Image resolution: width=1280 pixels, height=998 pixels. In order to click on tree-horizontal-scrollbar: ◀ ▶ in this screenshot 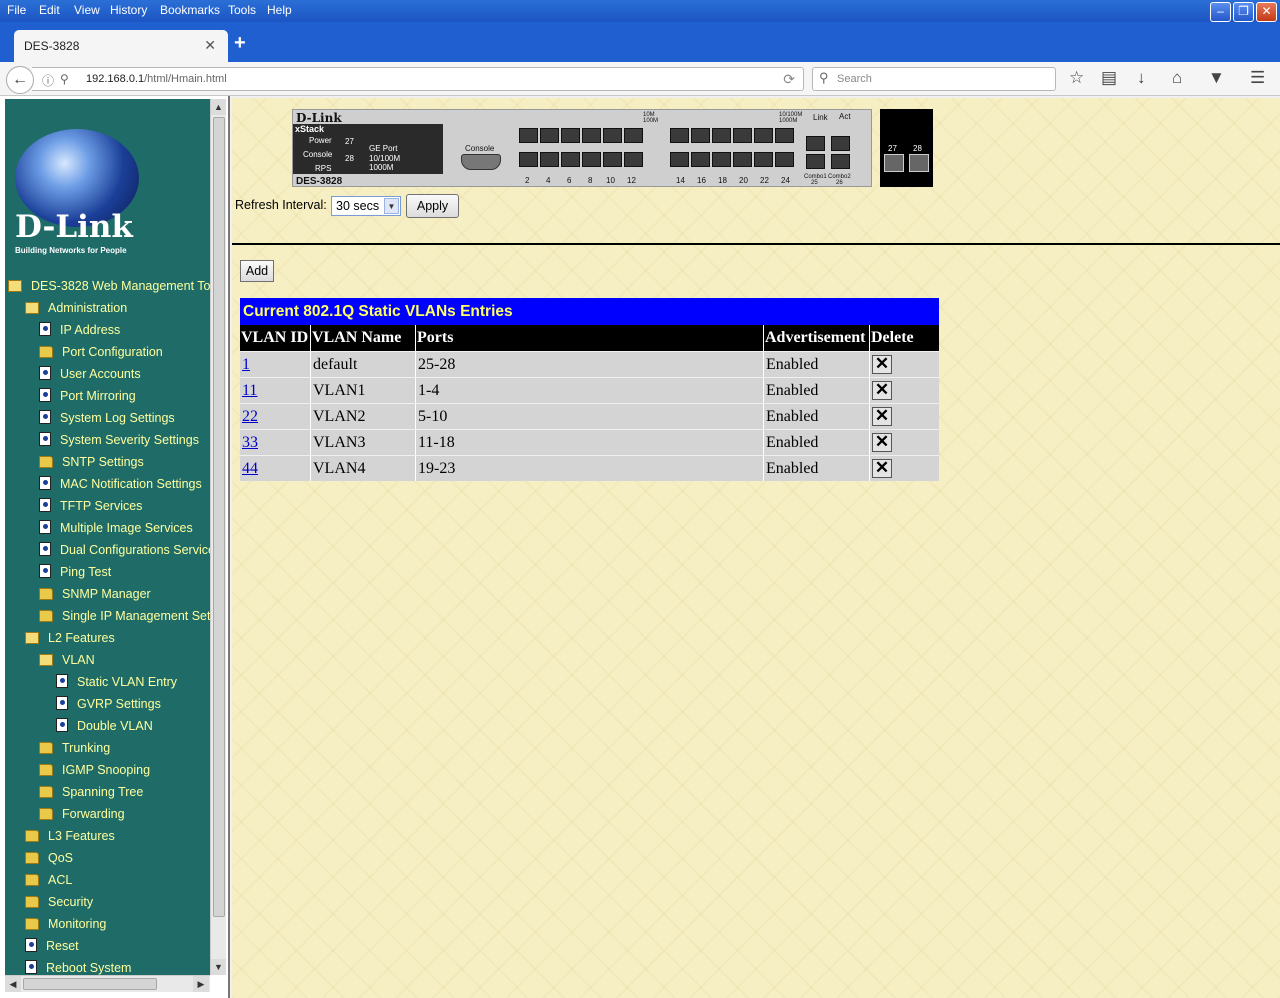, I will do `click(107, 983)`.